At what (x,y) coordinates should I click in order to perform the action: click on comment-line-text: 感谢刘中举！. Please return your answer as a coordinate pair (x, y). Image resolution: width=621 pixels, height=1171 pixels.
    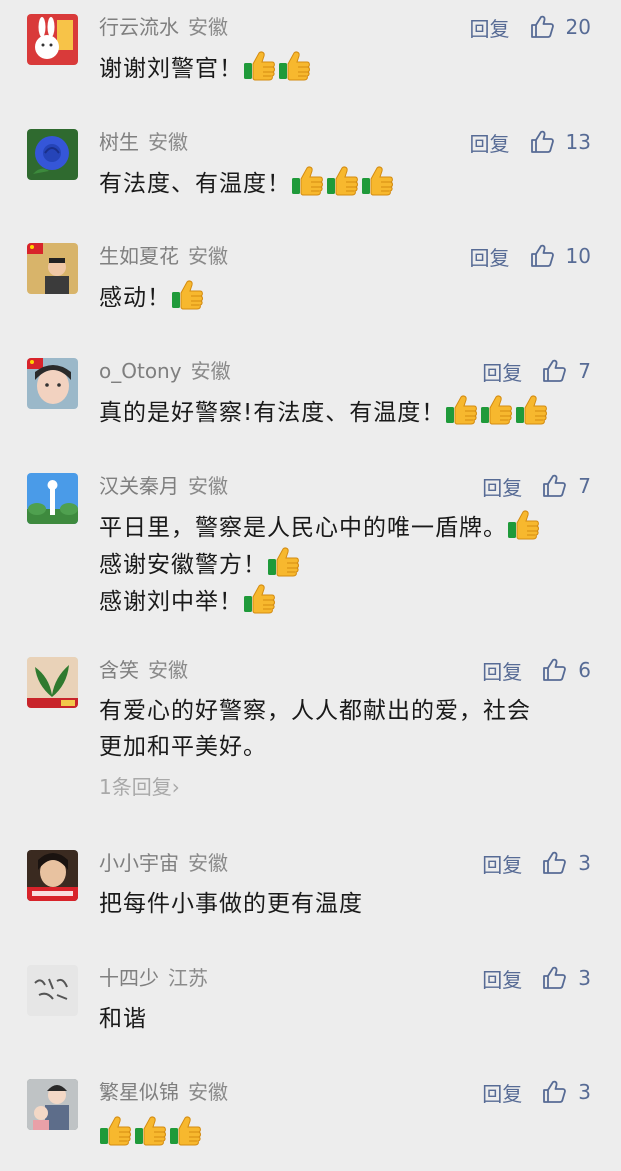
    Looking at the image, I should click on (171, 602).